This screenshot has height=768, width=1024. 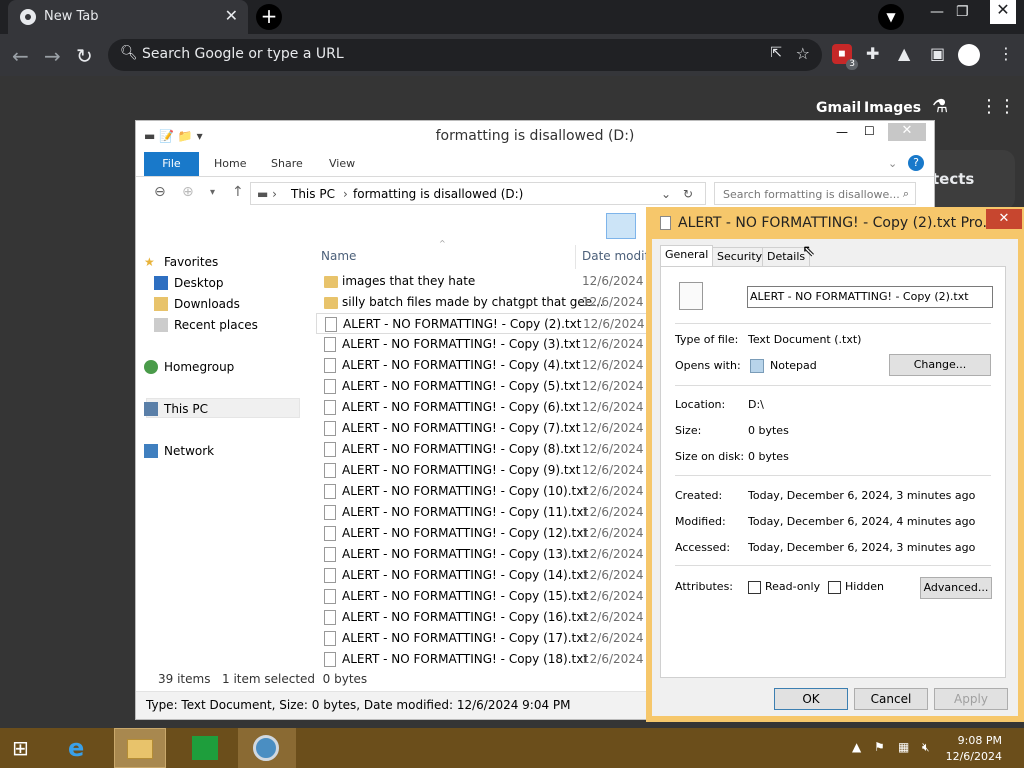 I want to click on preview-pane-button, so click(x=621, y=226).